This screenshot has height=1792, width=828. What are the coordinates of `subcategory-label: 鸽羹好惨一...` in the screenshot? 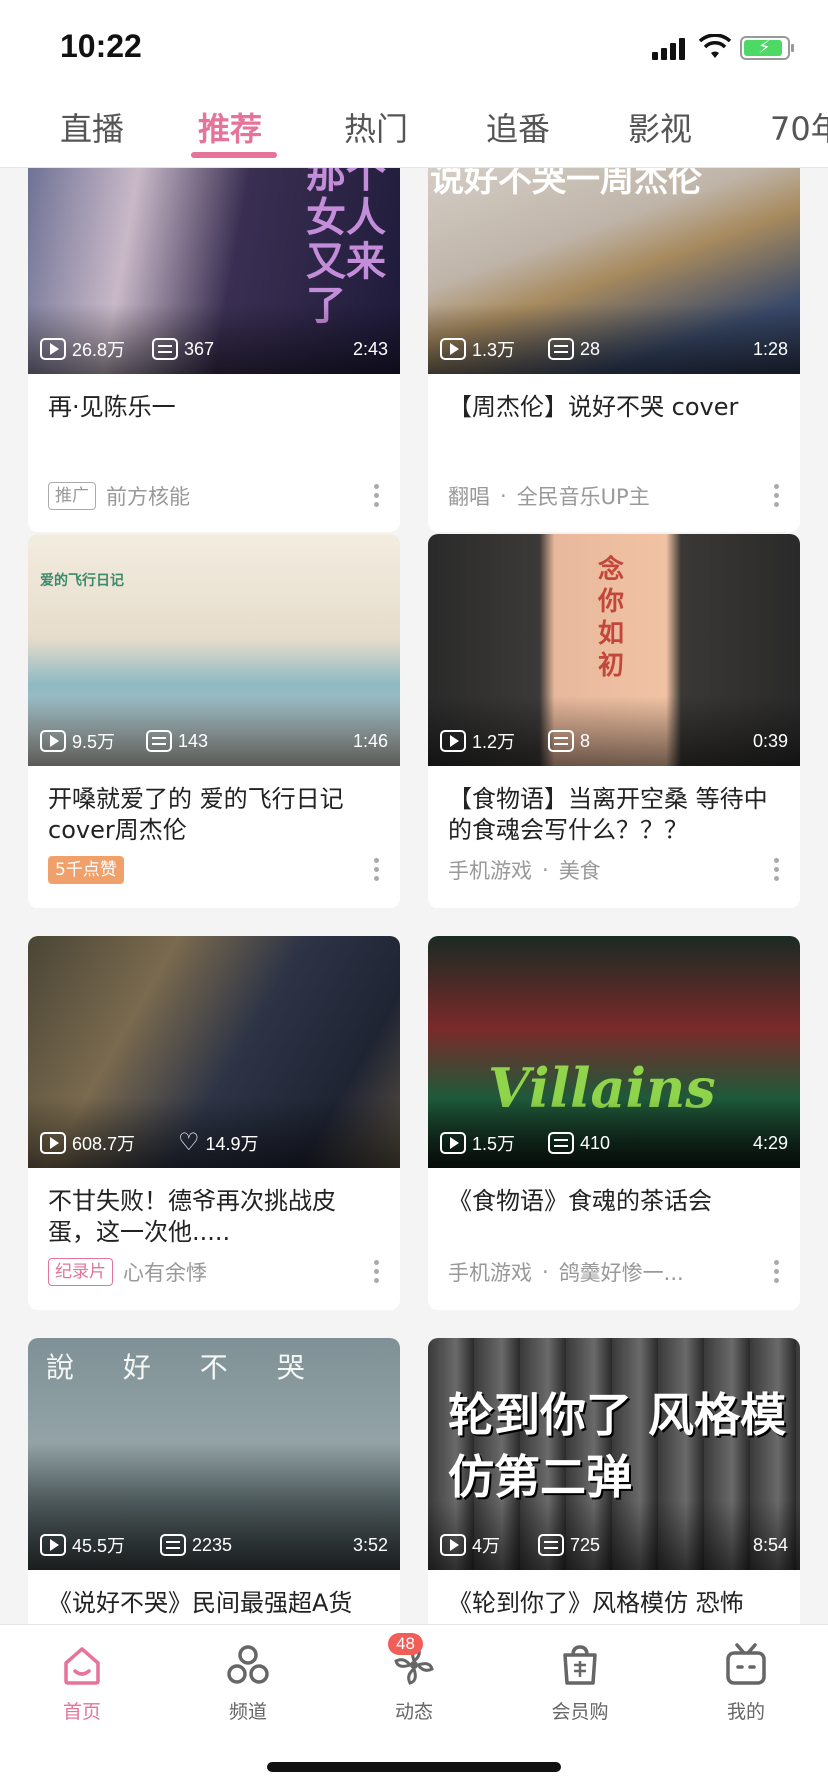 It's located at (621, 1272).